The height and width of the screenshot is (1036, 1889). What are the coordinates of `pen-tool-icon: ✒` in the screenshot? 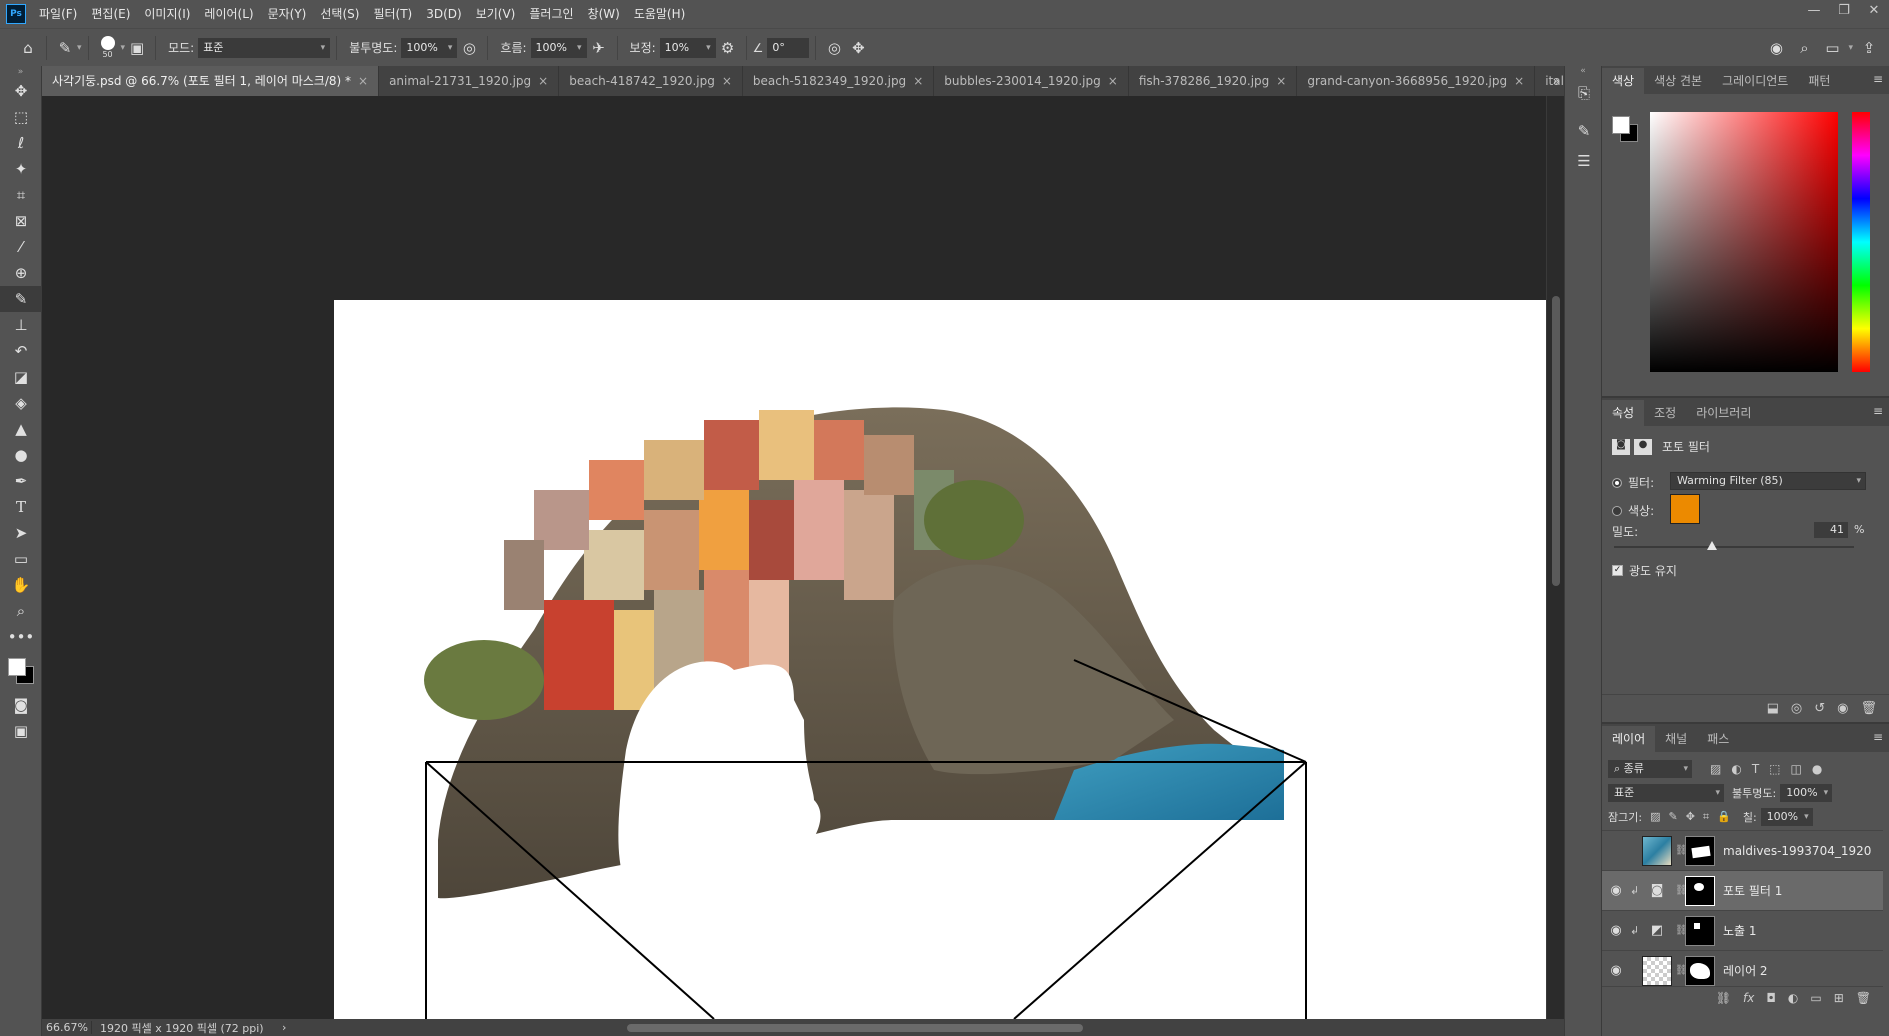 It's located at (21, 481).